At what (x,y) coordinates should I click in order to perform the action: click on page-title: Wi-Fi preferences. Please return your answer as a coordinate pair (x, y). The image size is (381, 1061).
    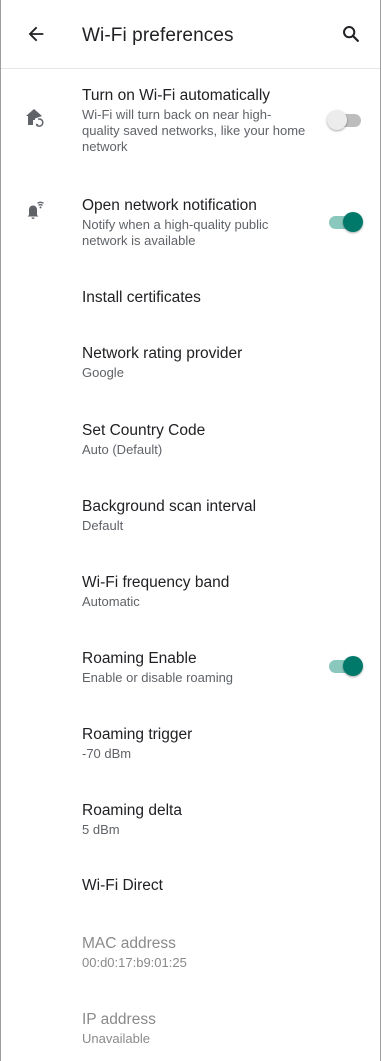
    Looking at the image, I should click on (158, 35).